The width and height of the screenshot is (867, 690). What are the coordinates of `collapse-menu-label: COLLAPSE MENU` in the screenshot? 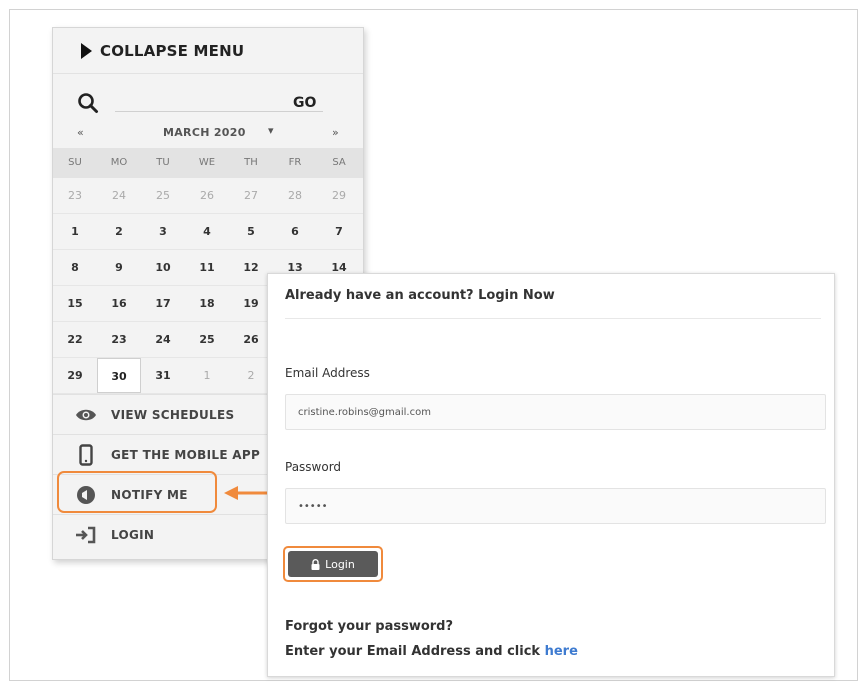 It's located at (172, 50).